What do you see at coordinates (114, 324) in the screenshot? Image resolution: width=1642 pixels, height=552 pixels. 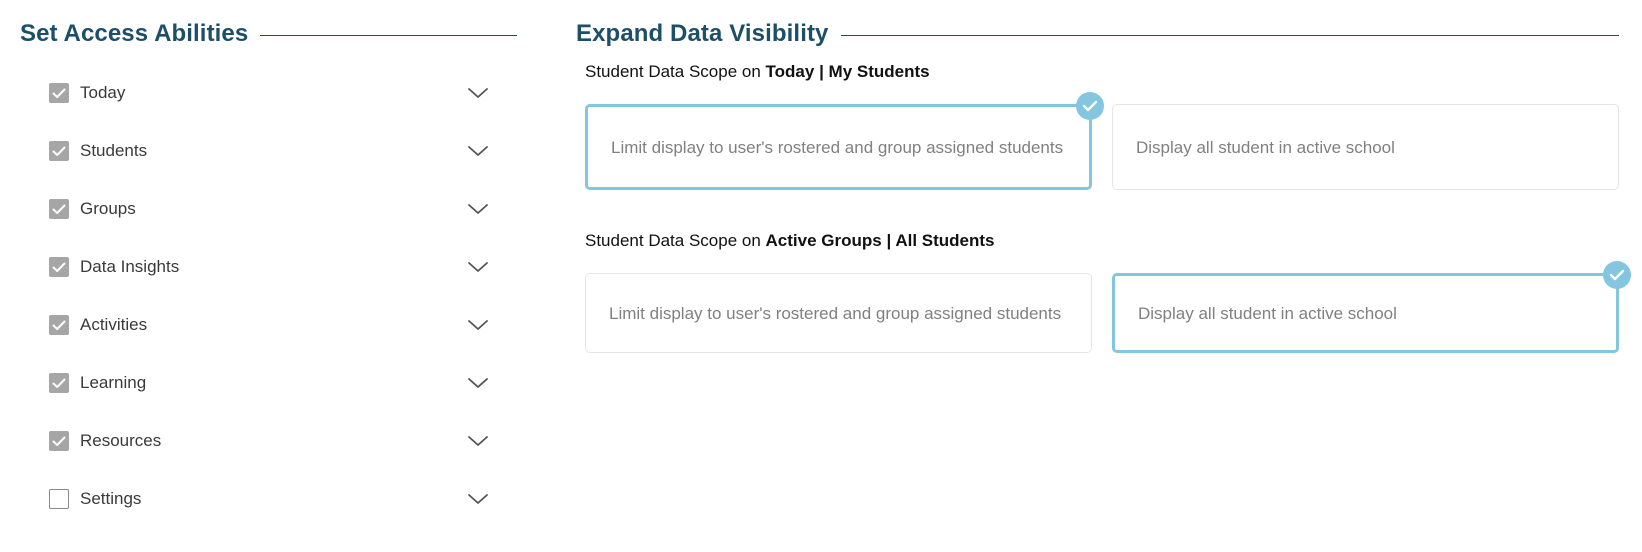 I see `access-item-label: Activities` at bounding box center [114, 324].